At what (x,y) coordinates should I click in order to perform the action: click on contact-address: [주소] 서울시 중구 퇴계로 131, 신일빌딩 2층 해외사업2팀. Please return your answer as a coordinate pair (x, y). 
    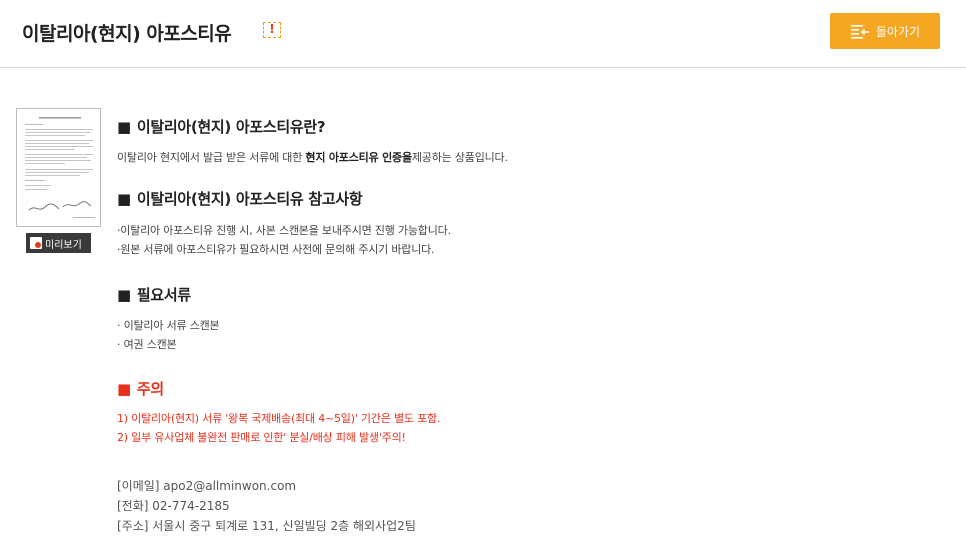
    Looking at the image, I should click on (266, 526).